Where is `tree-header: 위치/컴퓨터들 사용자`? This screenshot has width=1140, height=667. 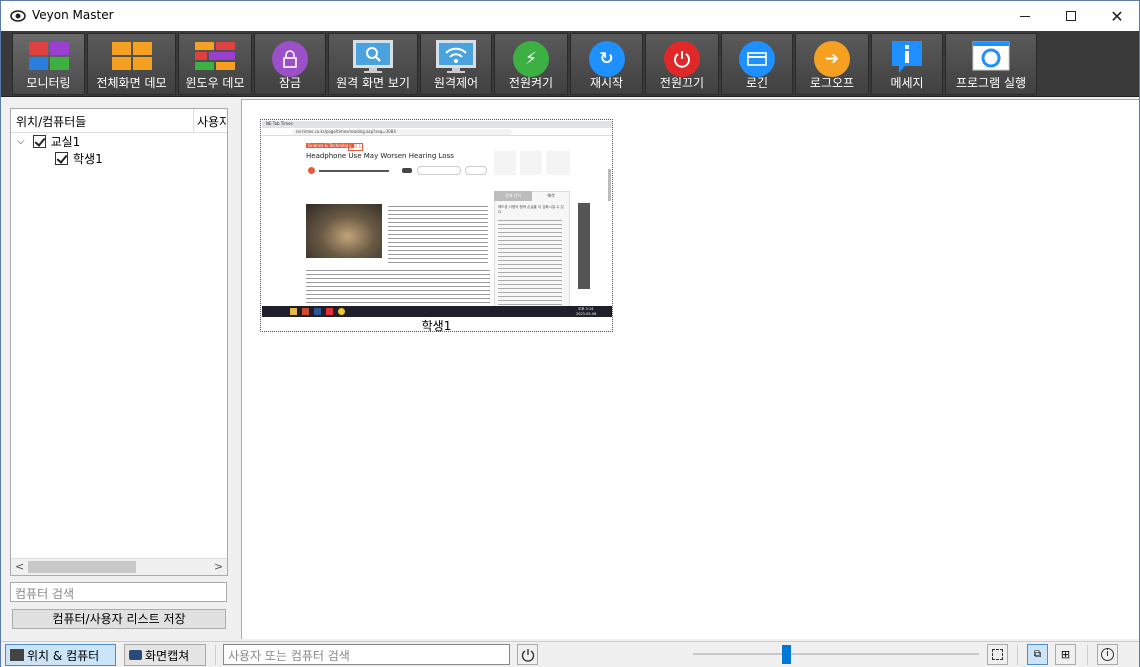 tree-header: 위치/컴퓨터들 사용자 is located at coordinates (119, 121).